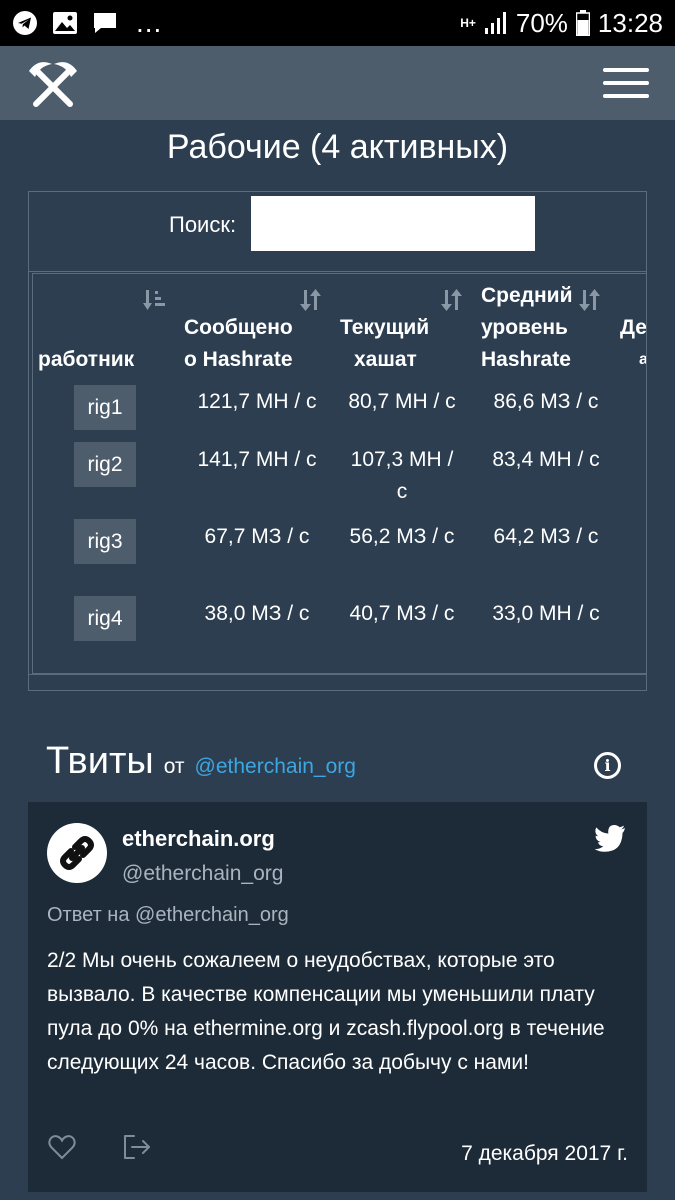 This screenshot has height=1200, width=675. What do you see at coordinates (402, 459) in the screenshot?
I see `row2-current: 107,3 МН /` at bounding box center [402, 459].